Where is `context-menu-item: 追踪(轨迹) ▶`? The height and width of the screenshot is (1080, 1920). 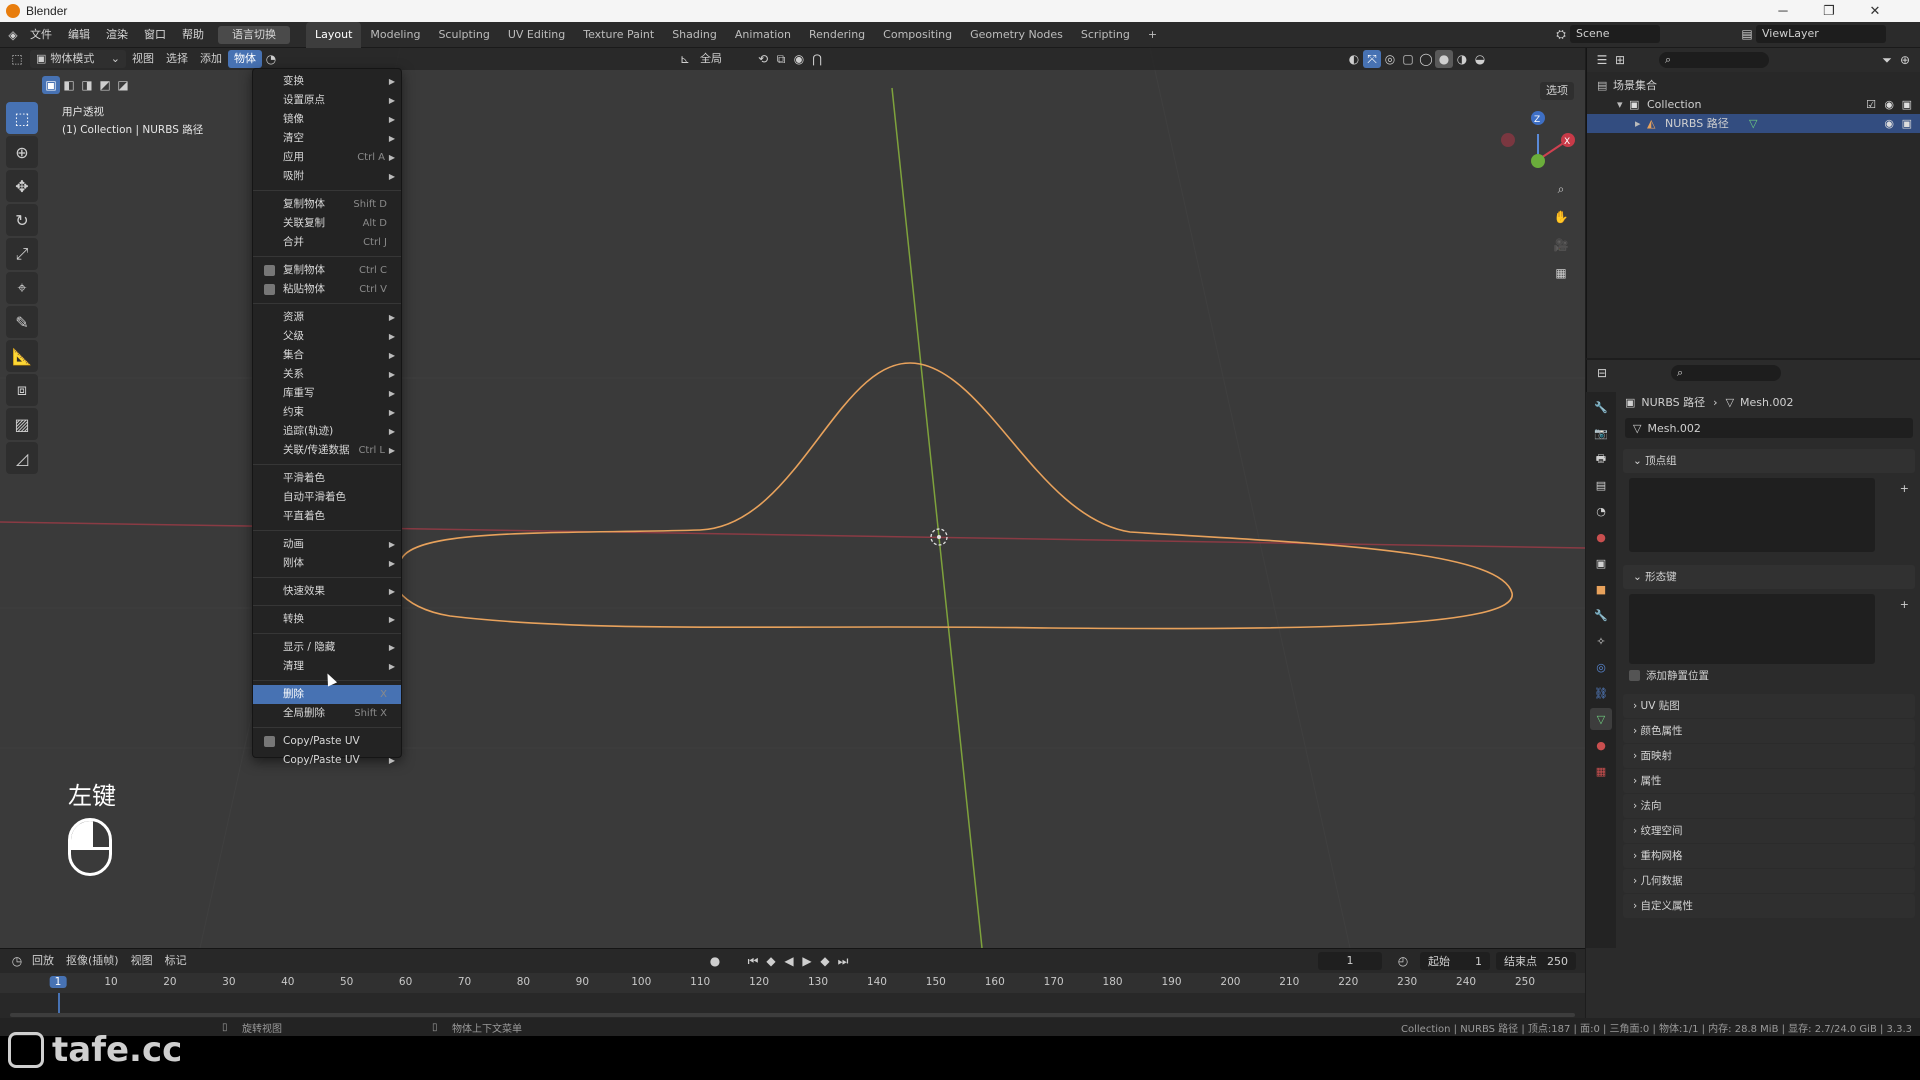 context-menu-item: 追踪(轨迹) ▶ is located at coordinates (327, 431).